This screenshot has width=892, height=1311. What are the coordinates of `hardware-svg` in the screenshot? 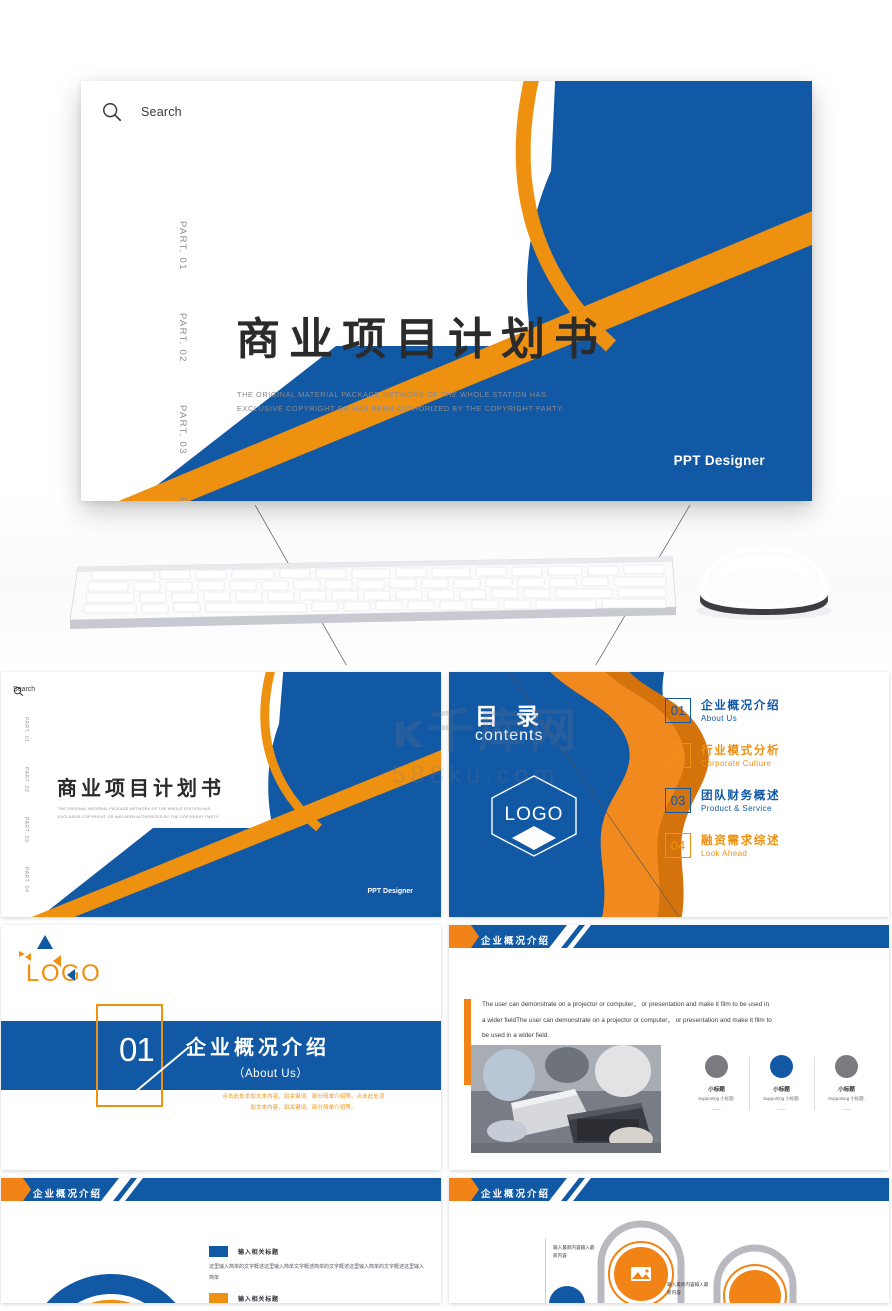 It's located at (450, 590).